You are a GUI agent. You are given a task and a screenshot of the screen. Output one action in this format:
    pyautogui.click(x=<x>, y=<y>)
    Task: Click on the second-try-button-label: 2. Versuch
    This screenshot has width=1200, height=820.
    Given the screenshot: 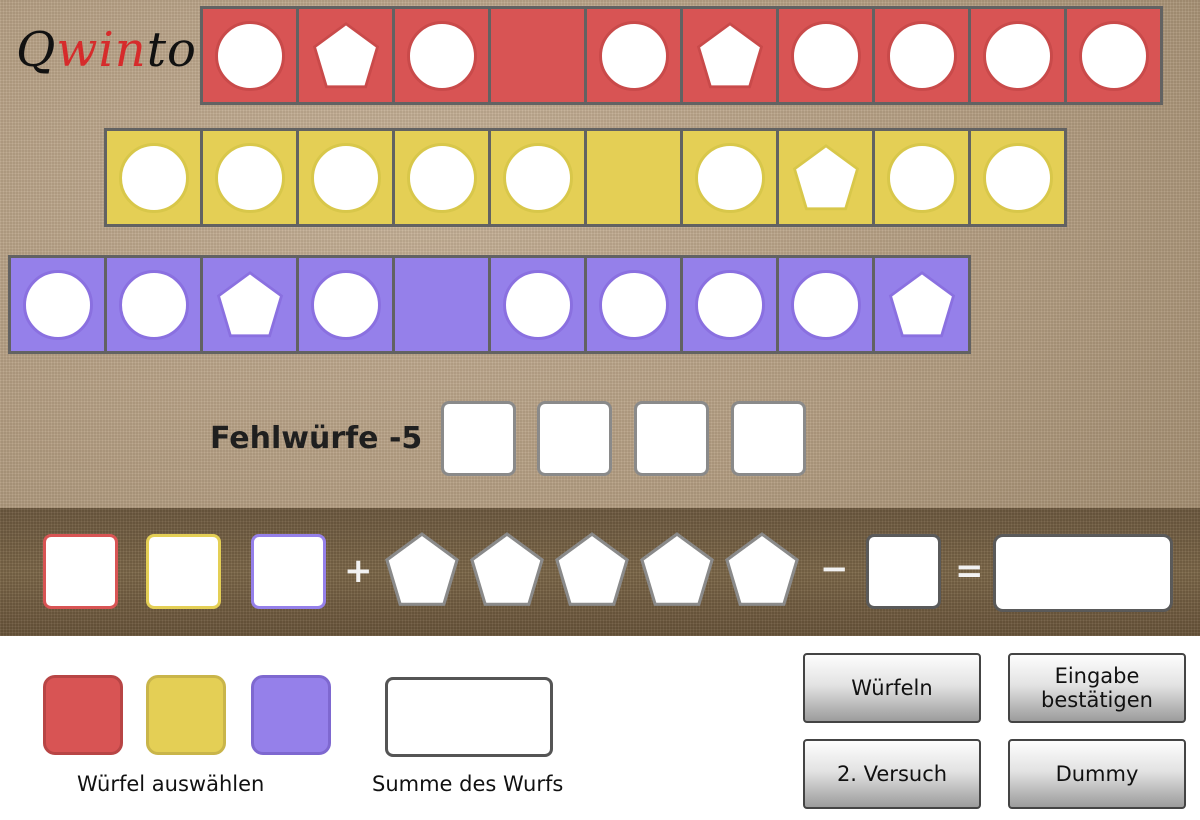 What is the action you would take?
    pyautogui.click(x=892, y=774)
    